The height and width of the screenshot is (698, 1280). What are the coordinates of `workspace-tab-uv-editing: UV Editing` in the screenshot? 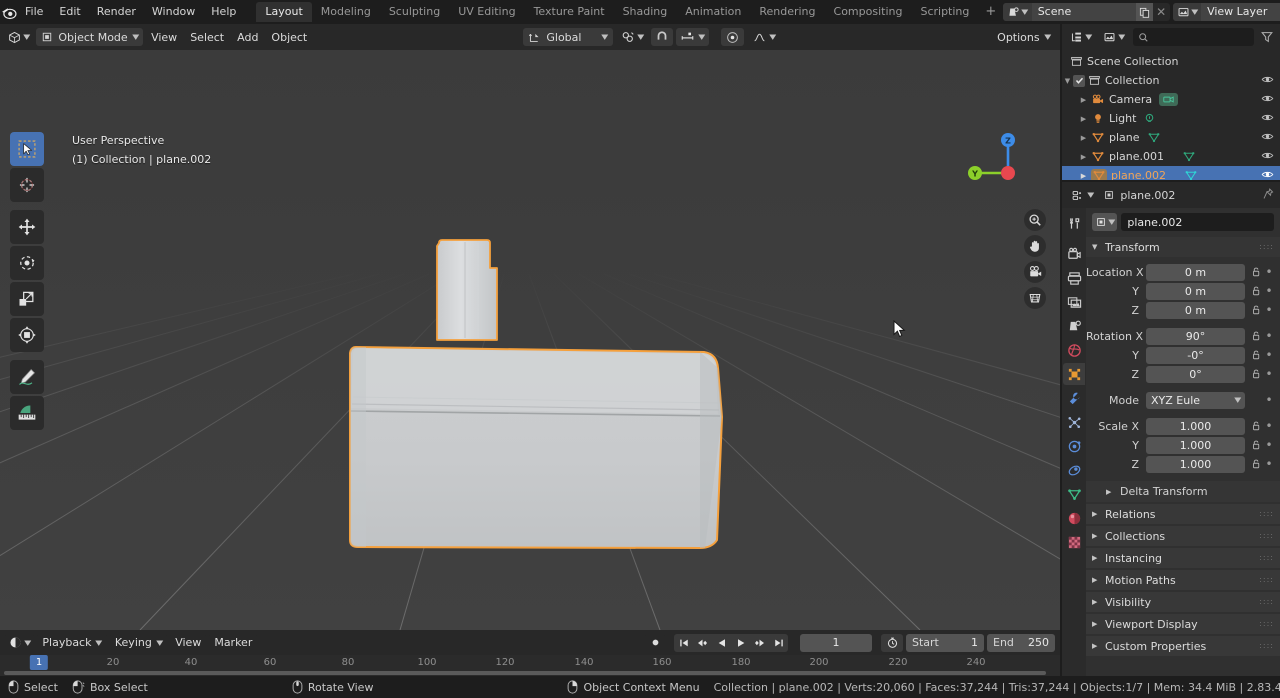 It's located at (486, 12).